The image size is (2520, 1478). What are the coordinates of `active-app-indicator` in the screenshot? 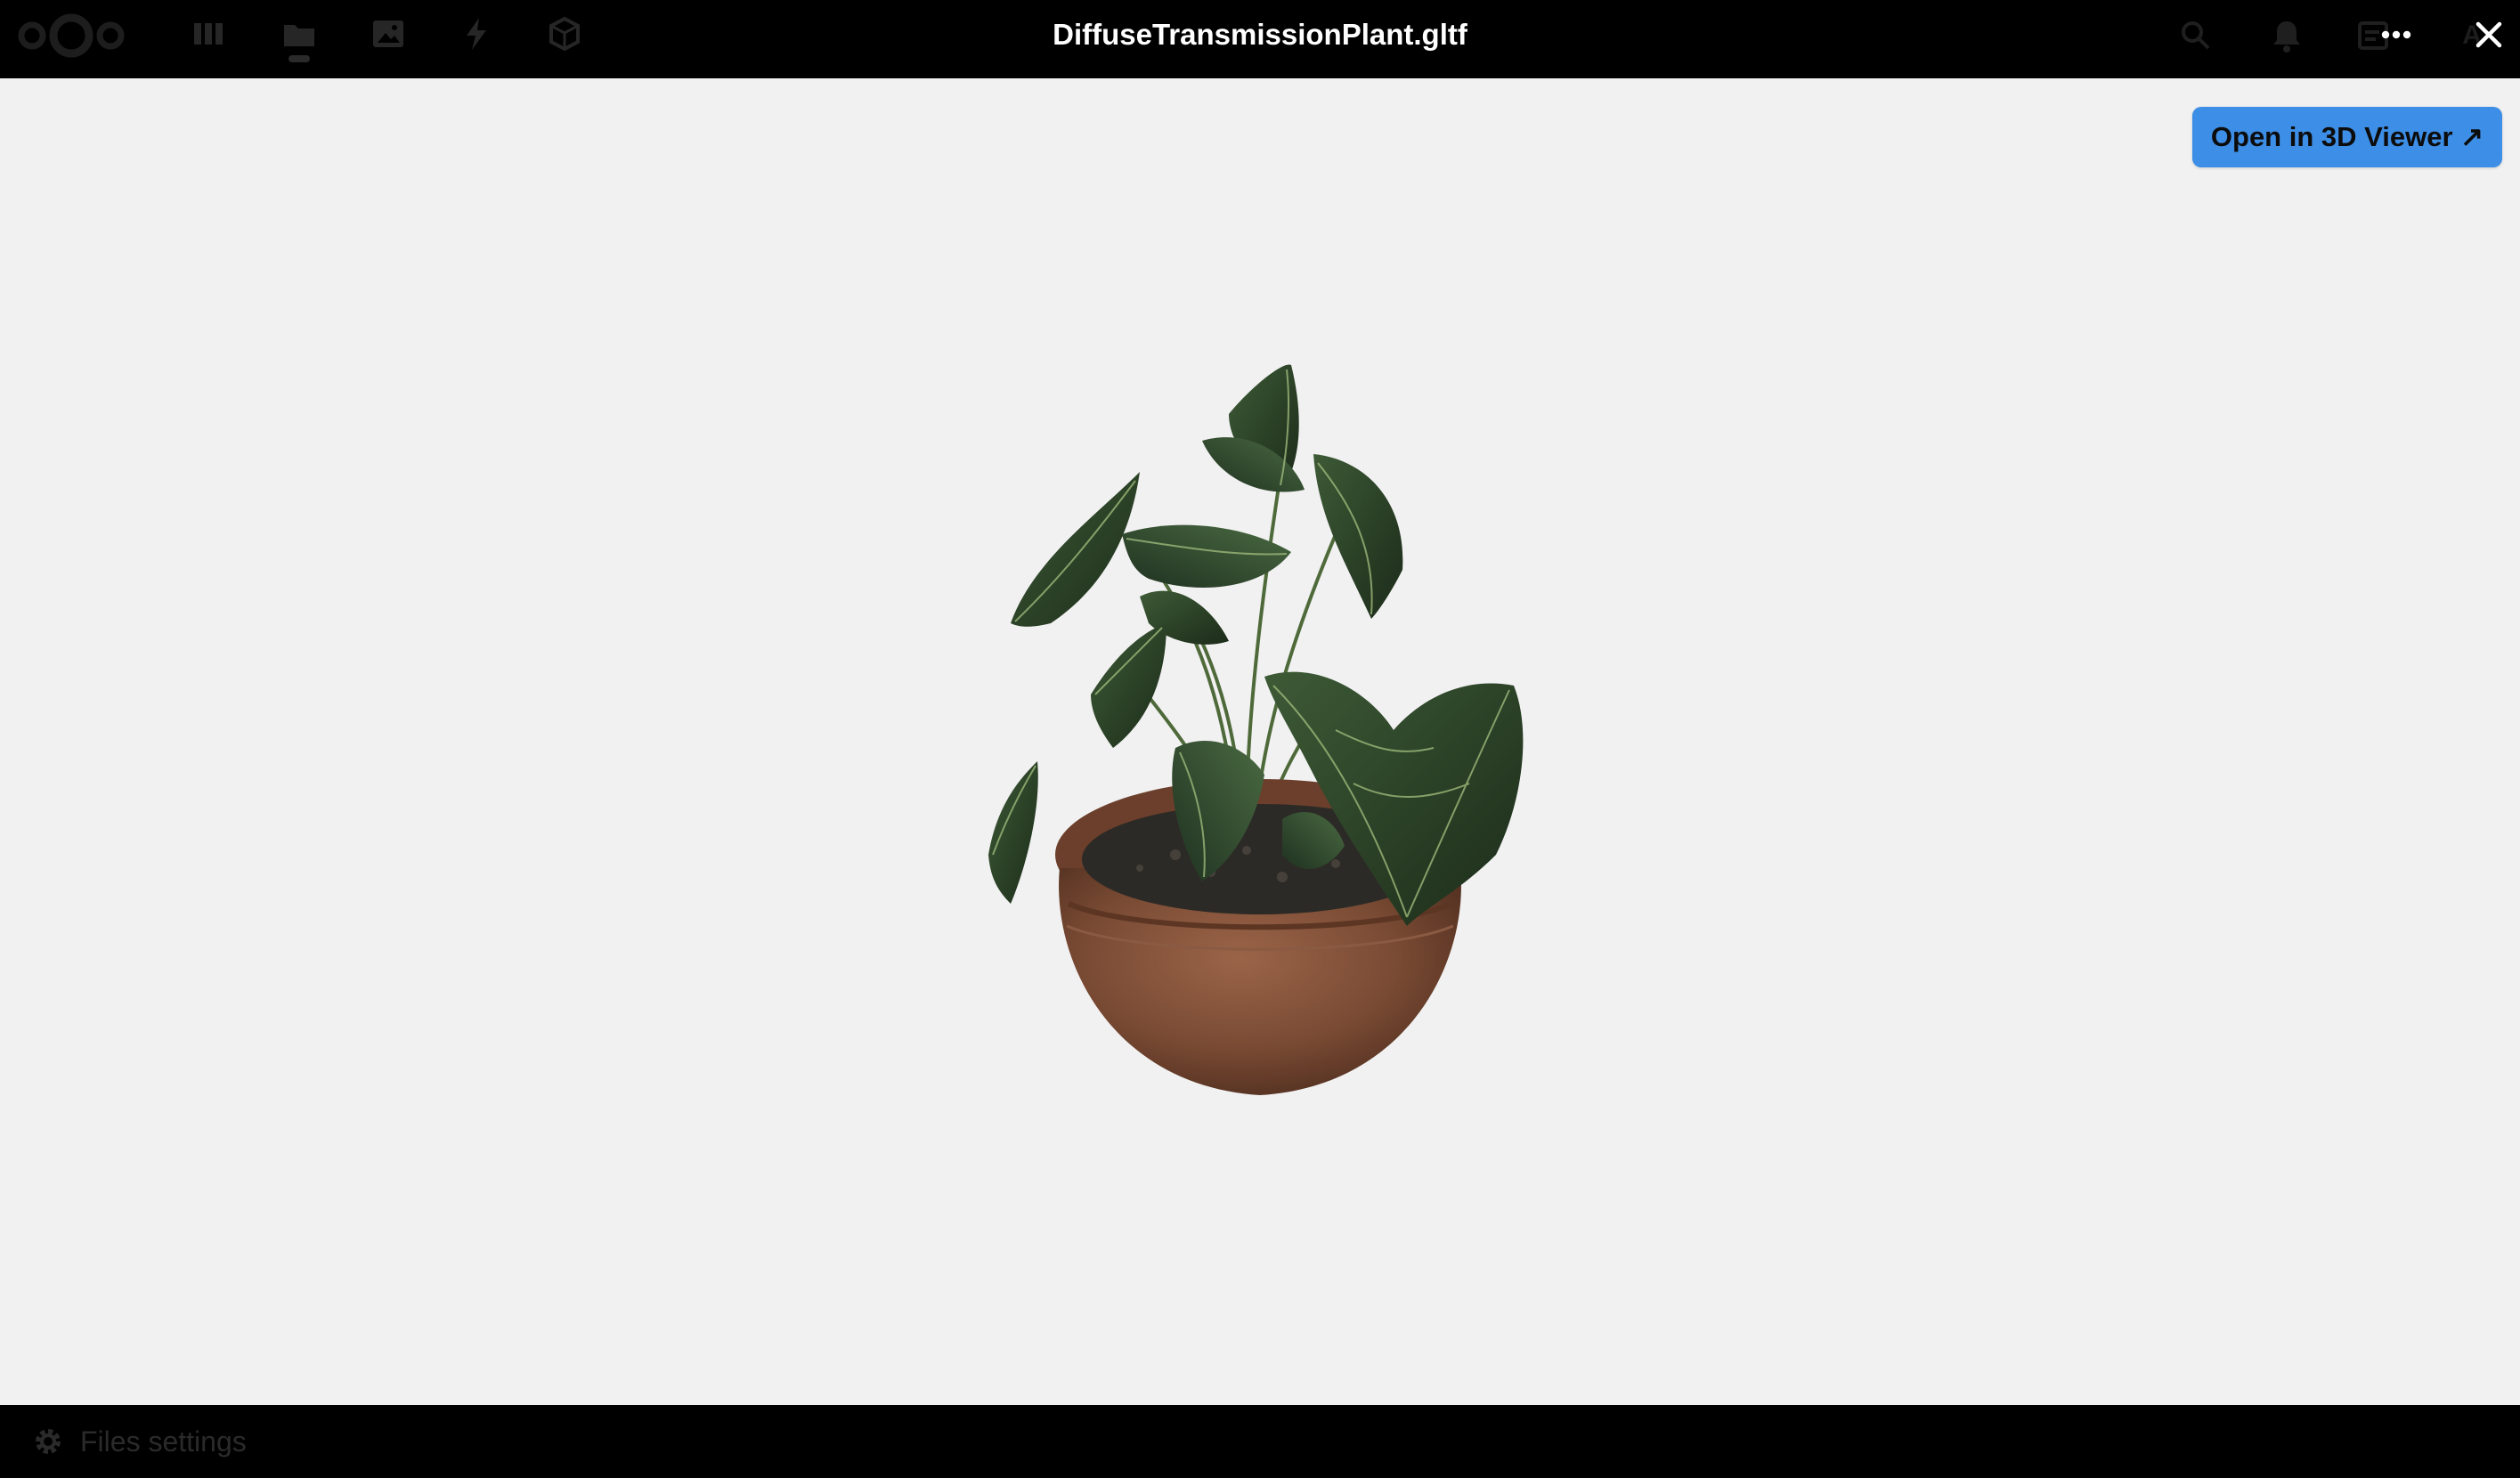 It's located at (299, 58).